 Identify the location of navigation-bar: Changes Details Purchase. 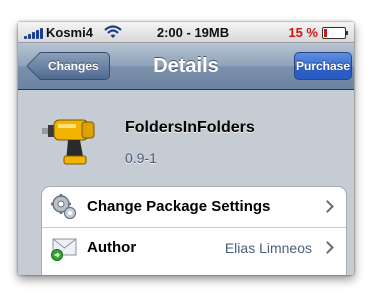
(186, 66).